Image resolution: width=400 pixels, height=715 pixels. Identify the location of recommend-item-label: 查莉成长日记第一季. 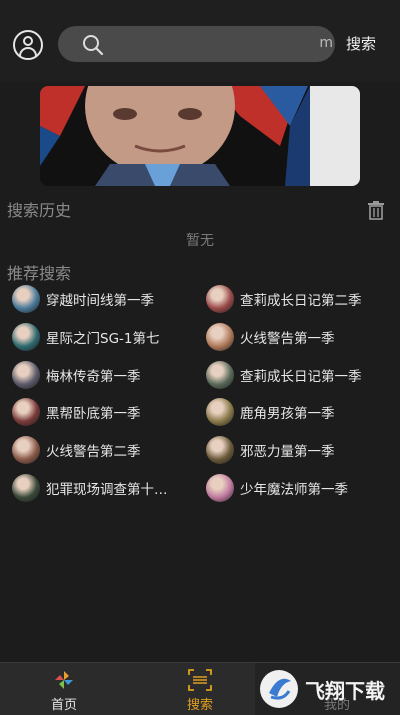
(301, 377).